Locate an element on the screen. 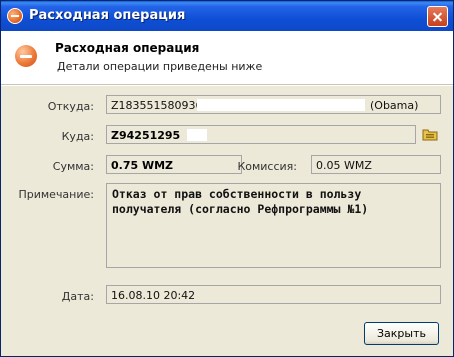  to-field: Z94251295 is located at coordinates (261, 134).